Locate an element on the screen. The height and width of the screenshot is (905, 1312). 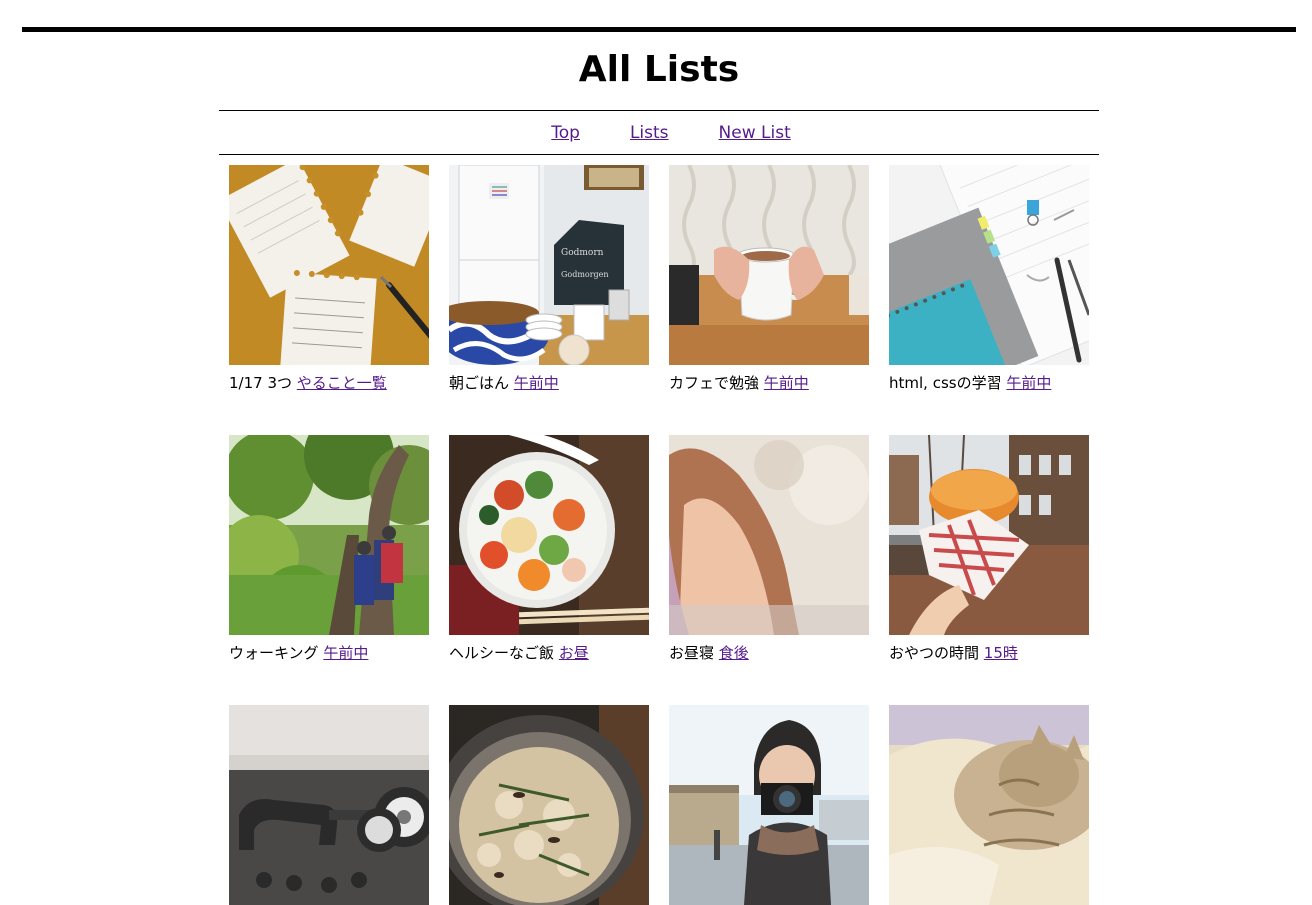
list-caption: ウォーキング 午前中 is located at coordinates (329, 653).